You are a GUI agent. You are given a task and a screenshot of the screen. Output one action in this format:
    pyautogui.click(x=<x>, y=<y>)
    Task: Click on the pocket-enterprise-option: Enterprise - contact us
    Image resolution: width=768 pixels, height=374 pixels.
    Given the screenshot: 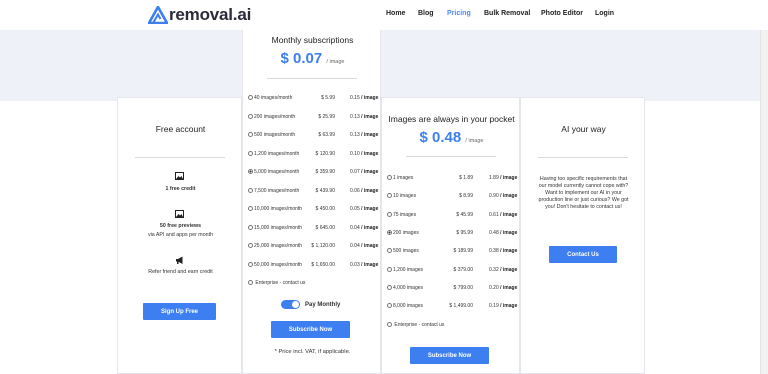 What is the action you would take?
    pyautogui.click(x=415, y=325)
    